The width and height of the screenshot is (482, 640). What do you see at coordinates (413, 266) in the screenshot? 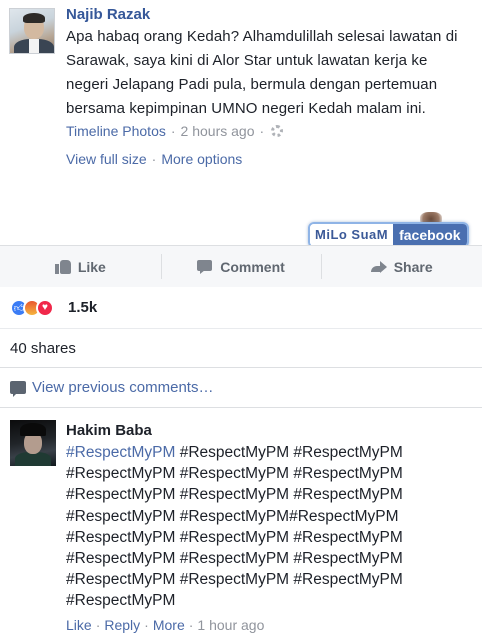
I see `share-label: Share` at bounding box center [413, 266].